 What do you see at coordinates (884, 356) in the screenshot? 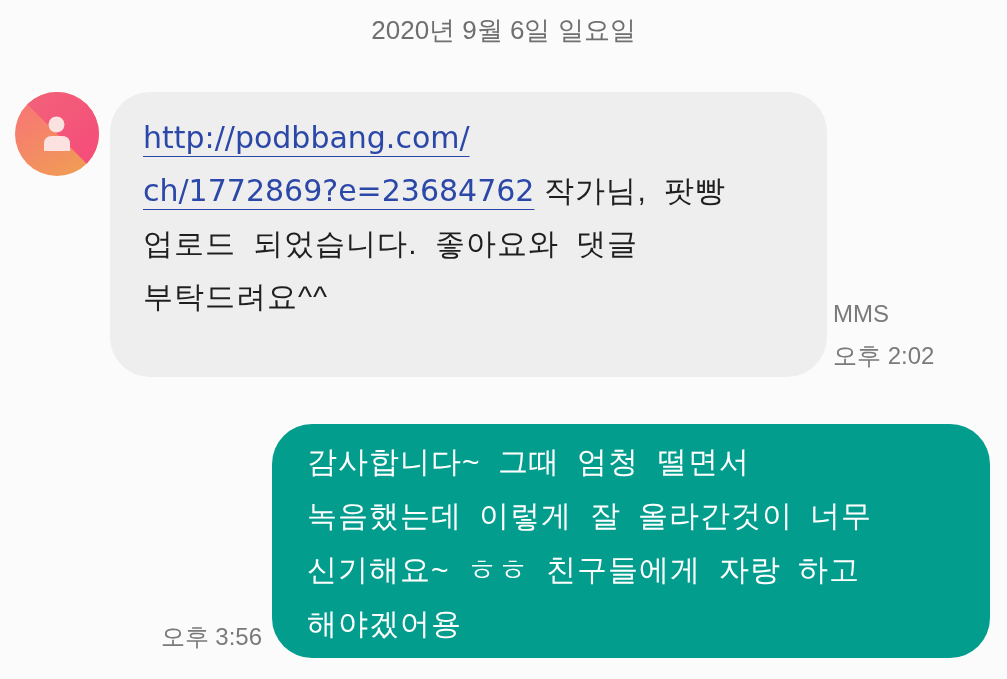
I see `message-time: 오후 2:02` at bounding box center [884, 356].